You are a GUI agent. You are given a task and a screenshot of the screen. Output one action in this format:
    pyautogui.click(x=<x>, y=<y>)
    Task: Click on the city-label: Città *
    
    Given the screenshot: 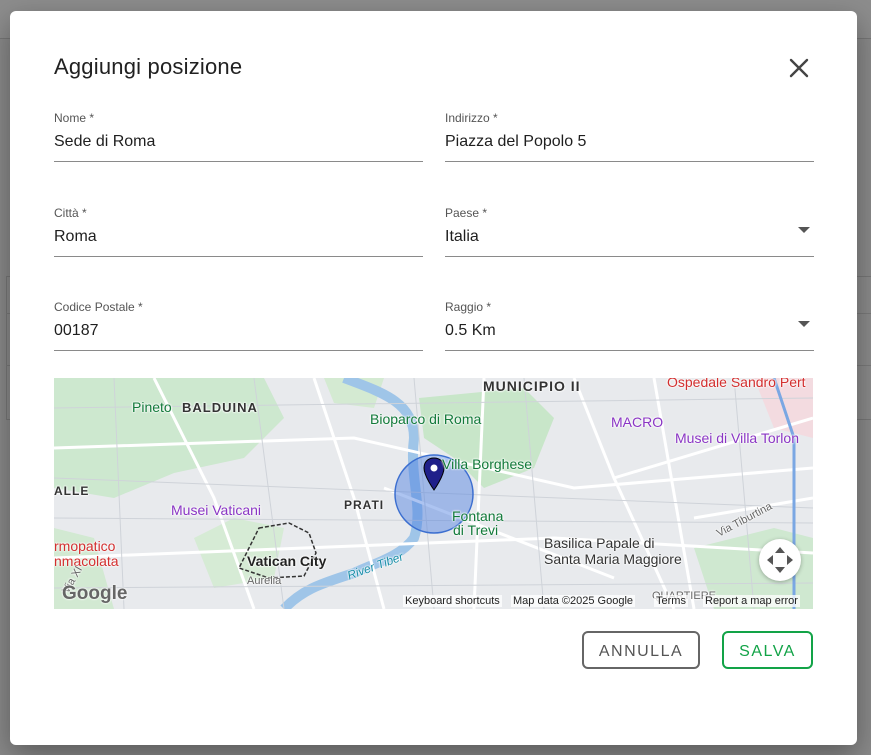 What is the action you would take?
    pyautogui.click(x=70, y=213)
    